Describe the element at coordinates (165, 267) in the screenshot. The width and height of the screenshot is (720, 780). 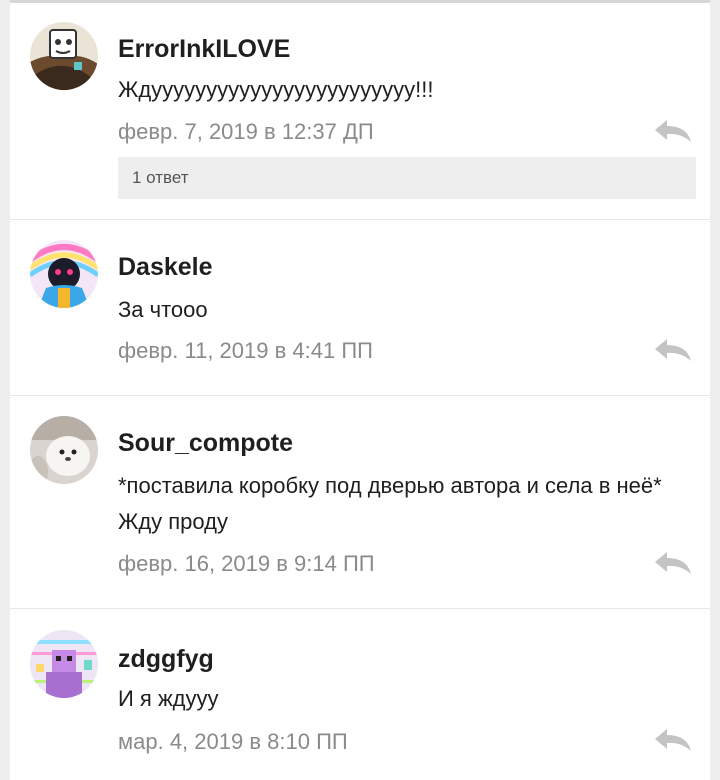
I see `comment-username: Daskele` at that location.